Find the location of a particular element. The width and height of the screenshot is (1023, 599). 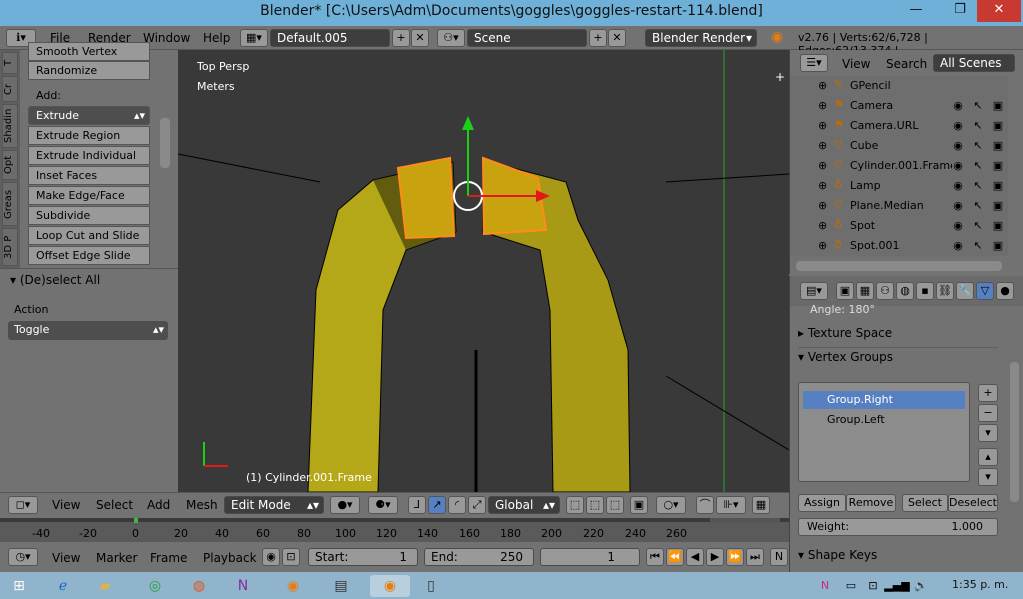

outliner-row: ⊕ ♁ Lamp ◉ ↖ ▣ is located at coordinates (899, 186).